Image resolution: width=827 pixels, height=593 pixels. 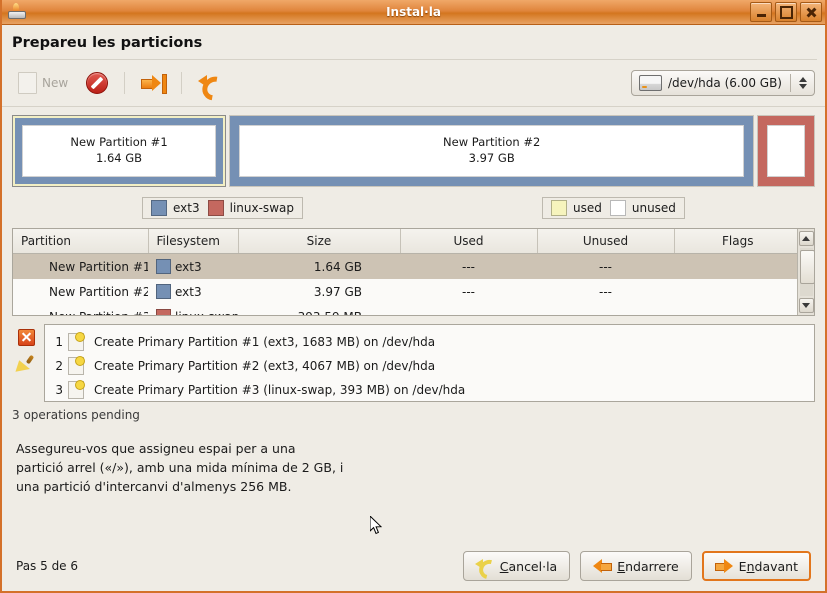 I want to click on disk-partition-1-size: 1.64 GB, so click(x=119, y=158).